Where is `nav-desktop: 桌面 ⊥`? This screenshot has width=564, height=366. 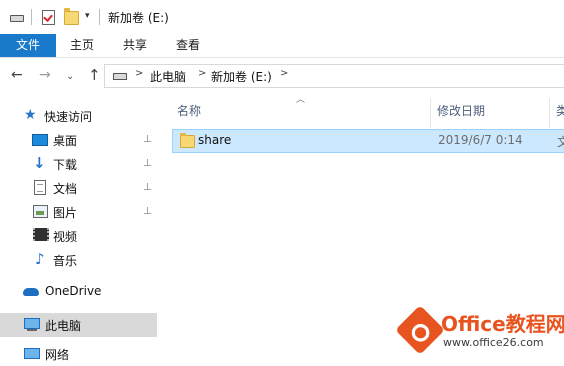
nav-desktop: 桌面 ⊥ is located at coordinates (78, 140).